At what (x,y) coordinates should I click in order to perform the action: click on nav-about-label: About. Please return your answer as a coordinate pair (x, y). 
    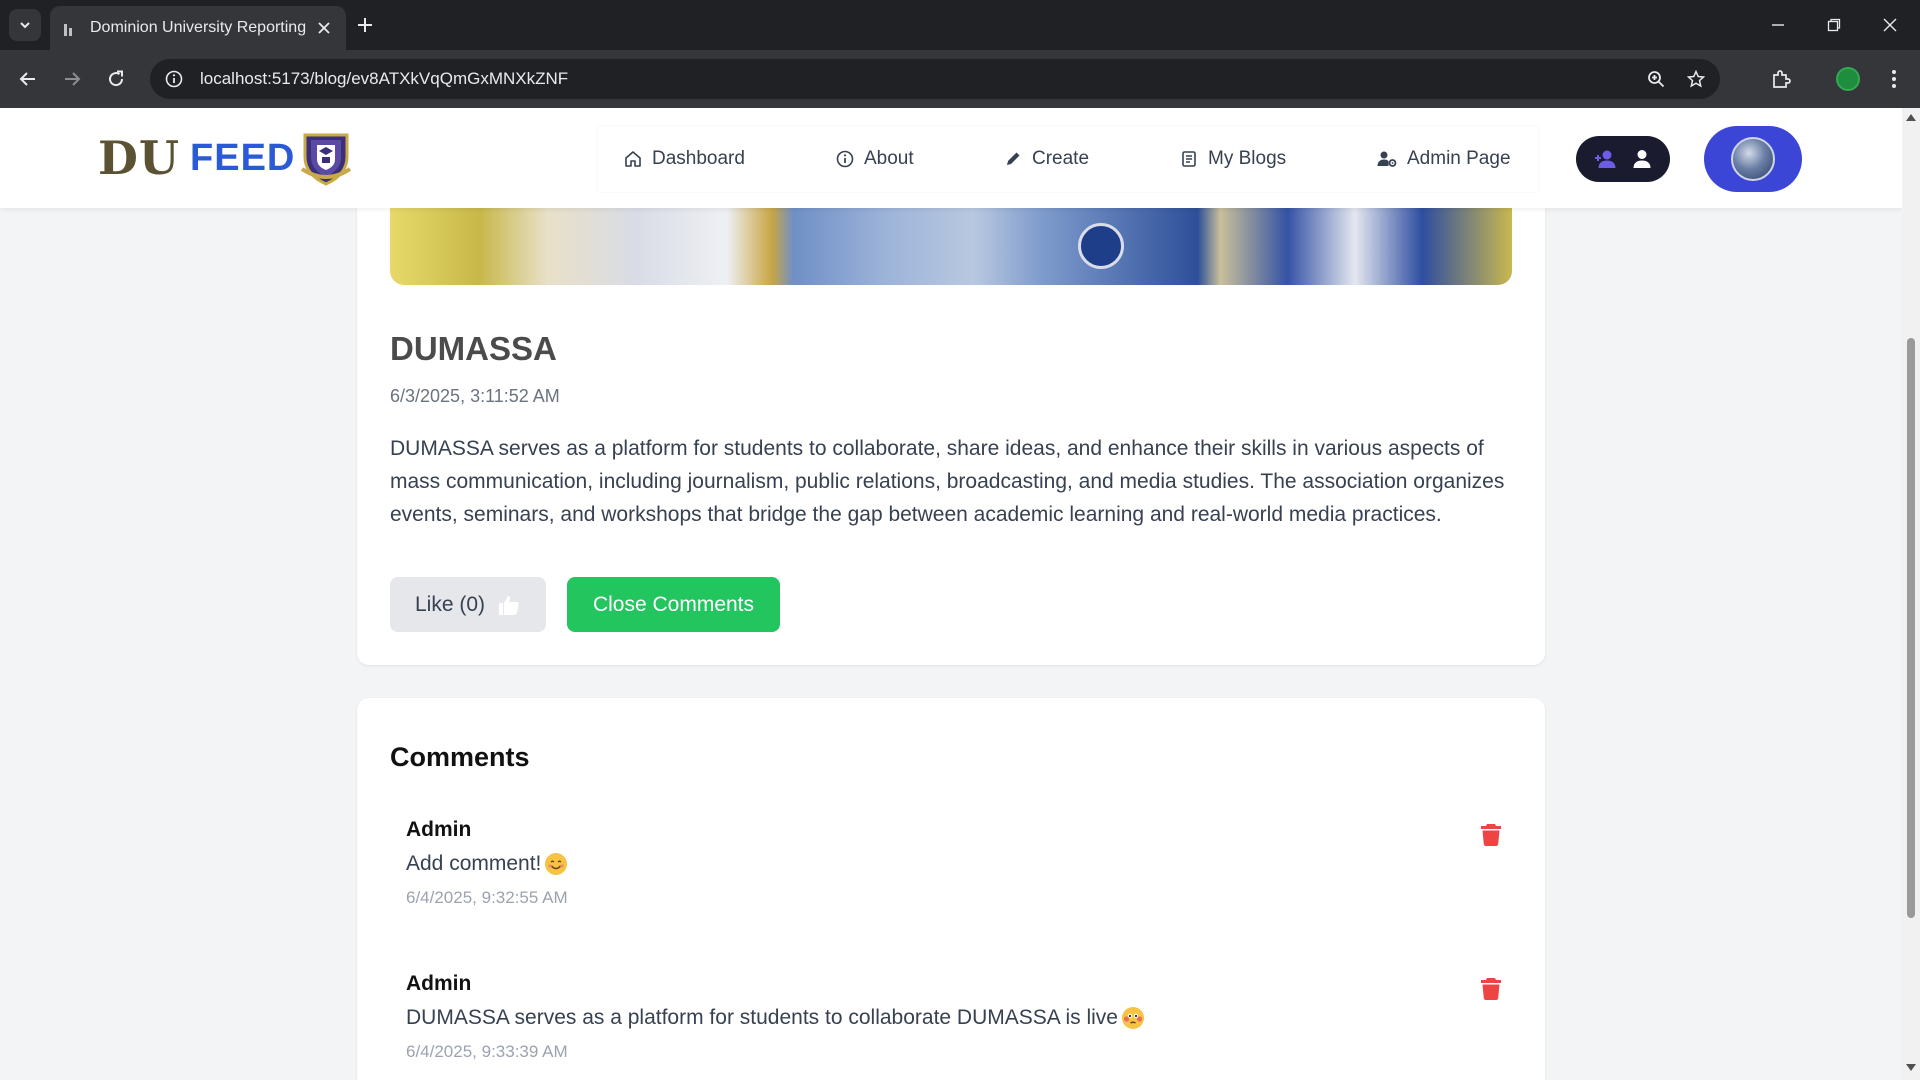
    Looking at the image, I should click on (889, 158).